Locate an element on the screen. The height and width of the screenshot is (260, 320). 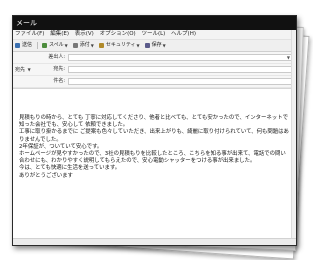
body-line: 今は、とても快適に生活を送っています。 is located at coordinates (70, 168).